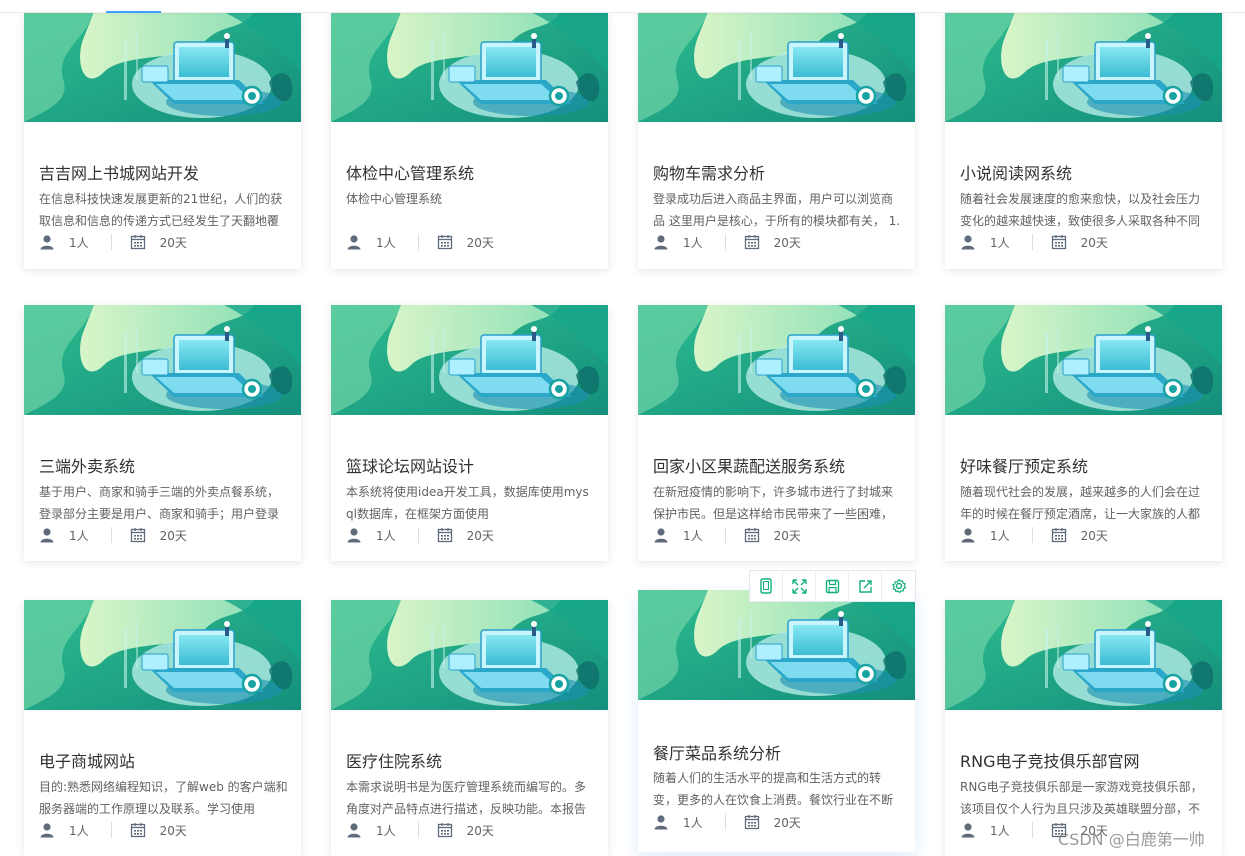 The width and height of the screenshot is (1245, 856). What do you see at coordinates (159, 503) in the screenshot?
I see `card-description: 基于用户、商家和骑手三端的外卖点餐系统，登录部分主要是用户、商家和骑手；用户登录` at bounding box center [159, 503].